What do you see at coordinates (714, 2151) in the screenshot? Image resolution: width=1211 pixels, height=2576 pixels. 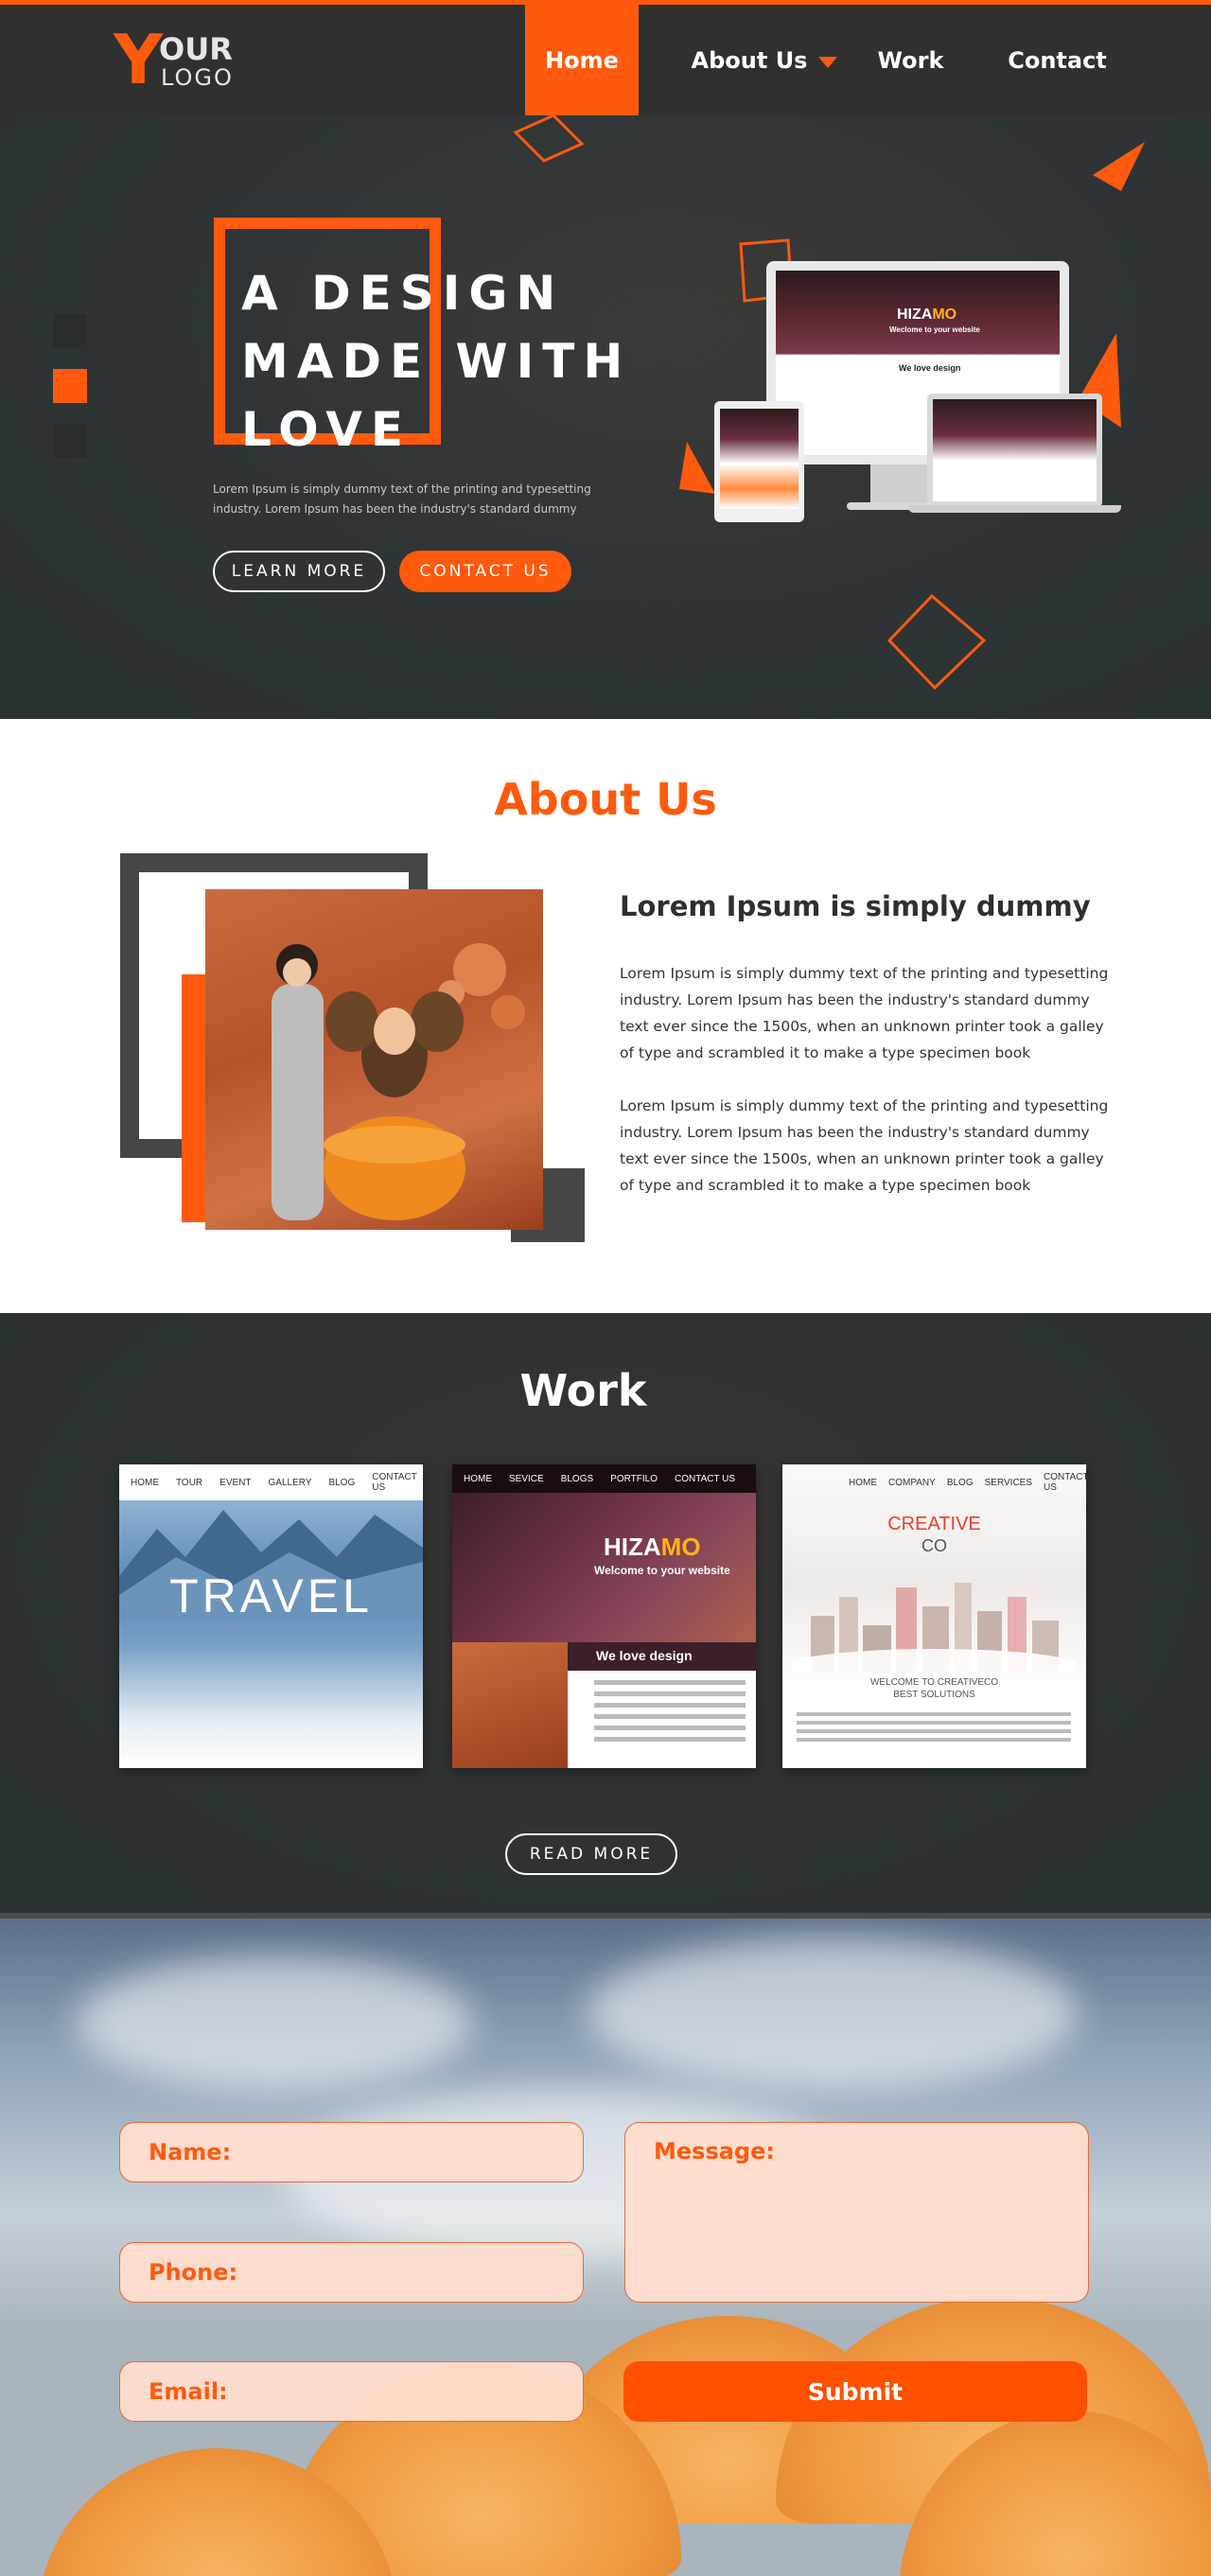 I see `message-field-label: Message:` at bounding box center [714, 2151].